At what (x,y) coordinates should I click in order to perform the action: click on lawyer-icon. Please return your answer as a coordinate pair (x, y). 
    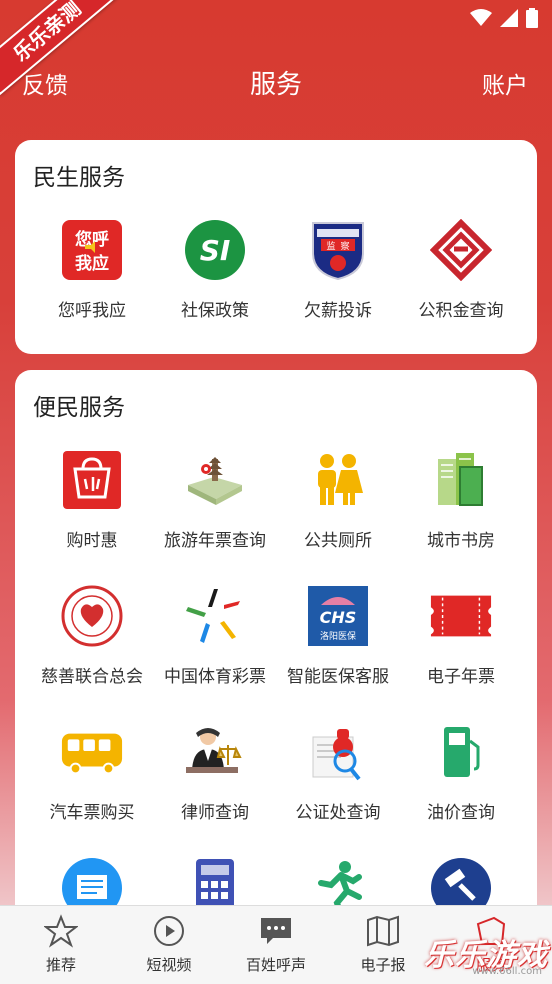
    Looking at the image, I should click on (215, 752).